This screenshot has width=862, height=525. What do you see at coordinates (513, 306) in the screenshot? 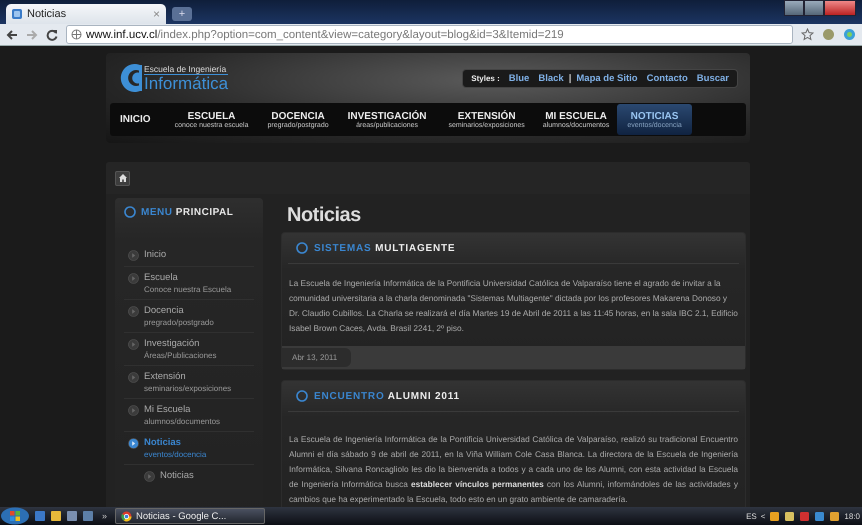
I see `article-text: La Escuela de Ingeniería Informática de la Pontificia Universidad Católica de Valparaíso tiene el agrado de invitar a la comunidad universitaria a la charla denominada "Sistemas Multiagente" dictada por los profesores Makarena Donoso y Dr. Claudio Cubillos. La Charla se realizará el día Martes 19 de Abril de 2011 a las 11:45 horas, en la sala IBC 2.1, Edificio Isabel Brown Caces, Avda. Brasil 2241, 2º piso.` at bounding box center [513, 306].